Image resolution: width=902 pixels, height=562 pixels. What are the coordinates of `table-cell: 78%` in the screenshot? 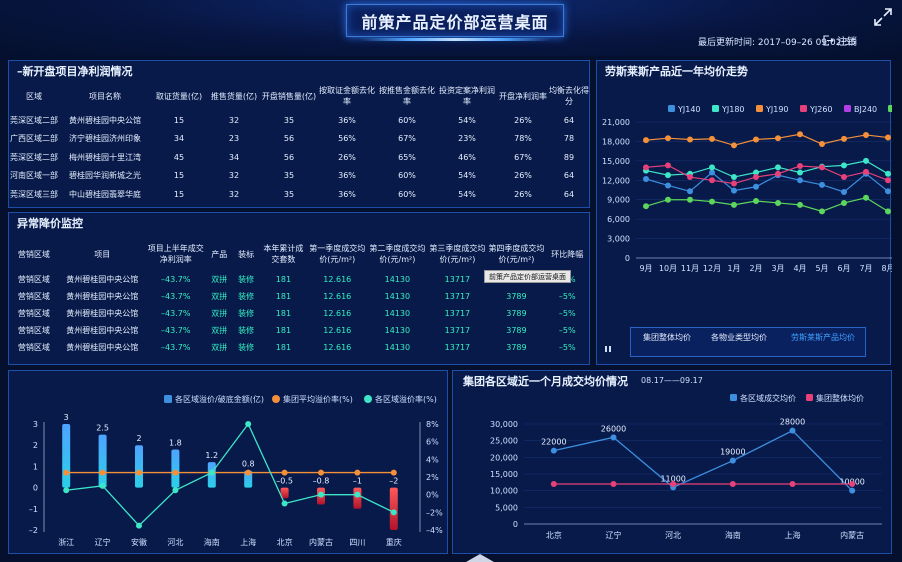 It's located at (523, 139).